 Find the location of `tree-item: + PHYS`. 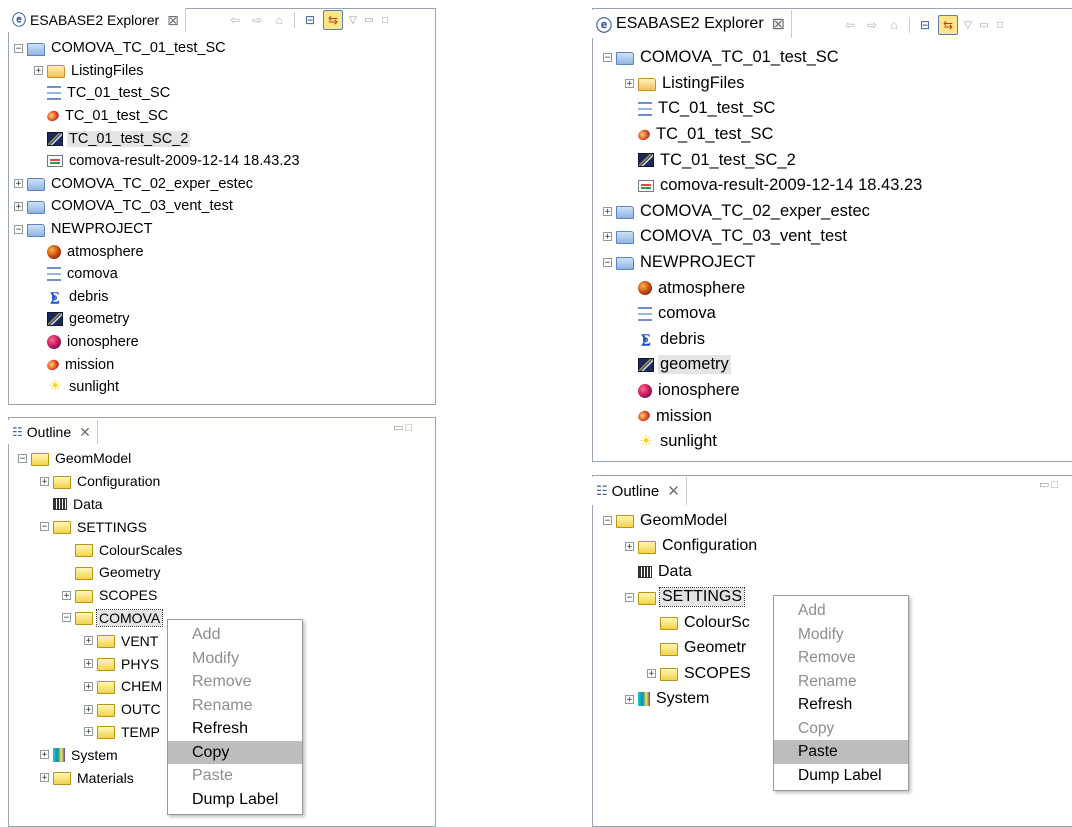

tree-item: + PHYS is located at coordinates (122, 663).